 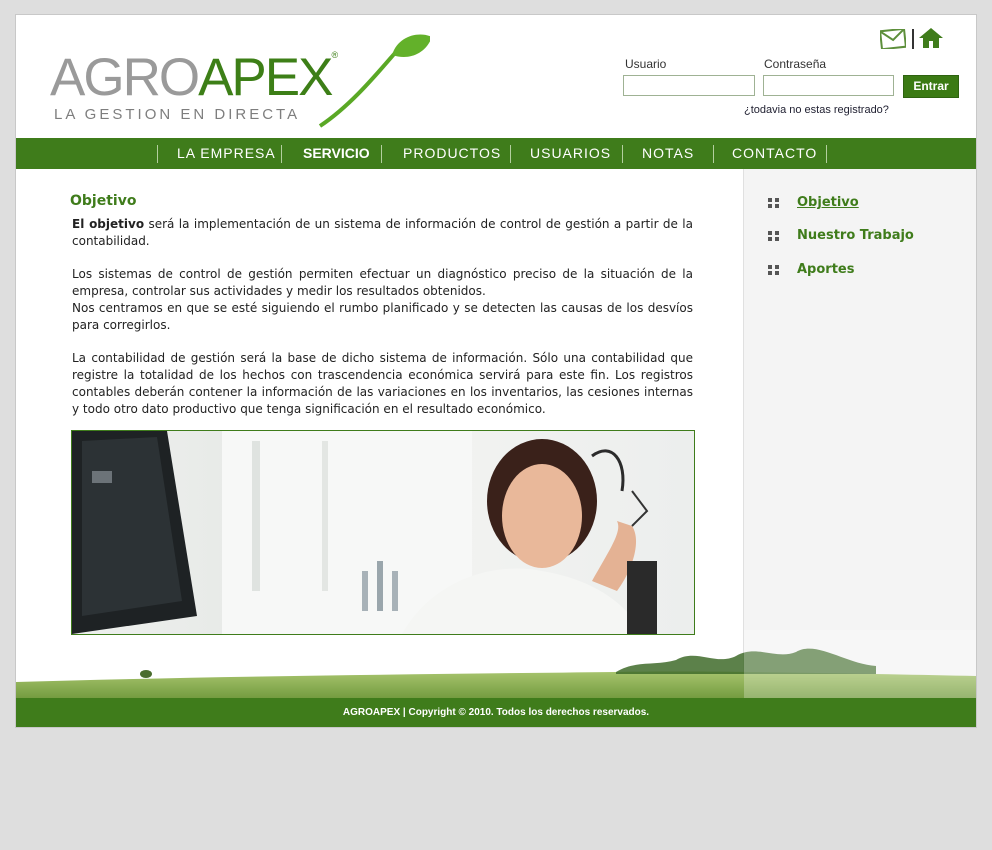 I want to click on nav-item-servicio: SERVICIO, so click(x=336, y=153).